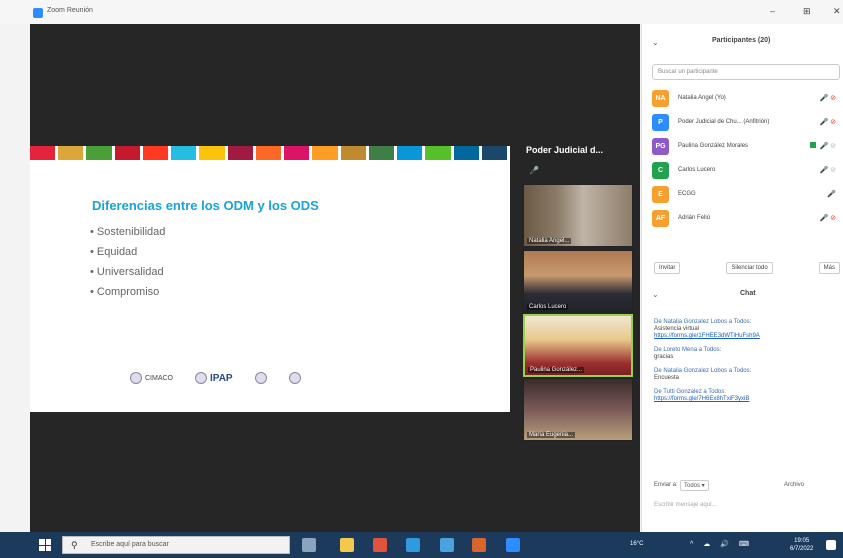 The width and height of the screenshot is (843, 558). Describe the element at coordinates (744, 353) in the screenshot. I see `chat-message: De Loreto Mena a Todos: gracias` at that location.